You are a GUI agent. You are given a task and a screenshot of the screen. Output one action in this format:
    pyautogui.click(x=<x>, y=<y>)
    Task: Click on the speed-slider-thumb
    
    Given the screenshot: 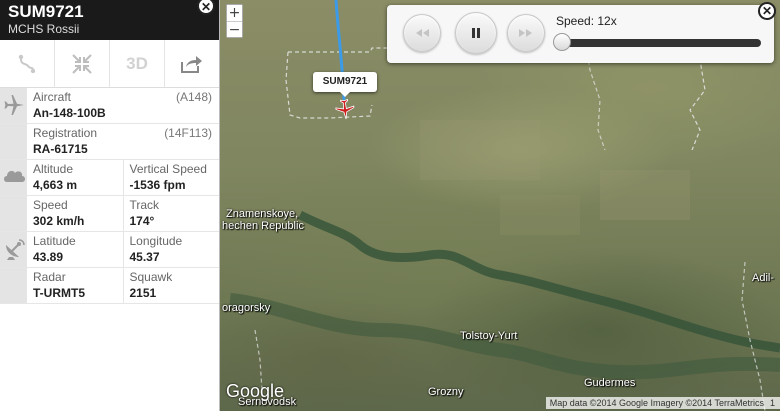 What is the action you would take?
    pyautogui.click(x=562, y=42)
    